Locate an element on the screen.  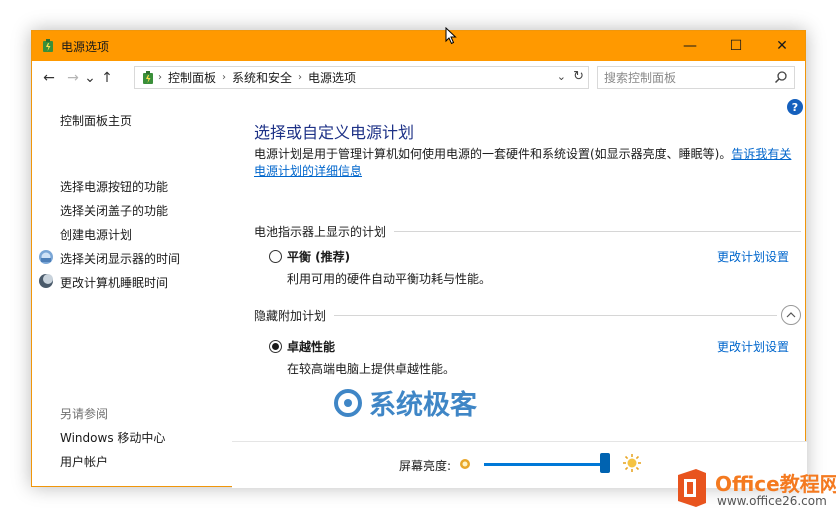
page-title: 选择或自定义电源计划 is located at coordinates (334, 132).